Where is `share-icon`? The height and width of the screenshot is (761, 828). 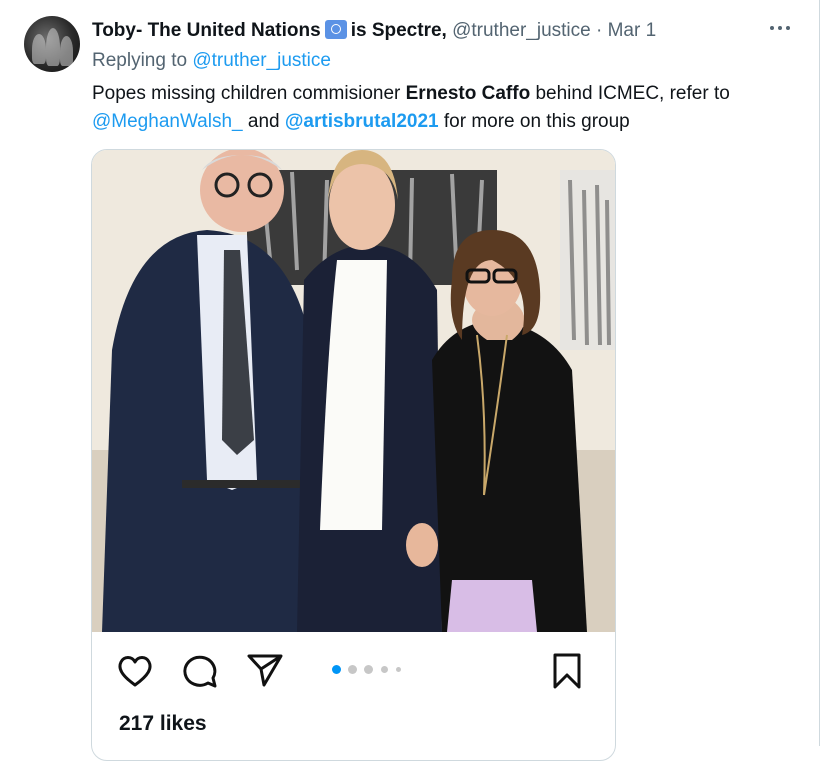
share-icon is located at coordinates (265, 670).